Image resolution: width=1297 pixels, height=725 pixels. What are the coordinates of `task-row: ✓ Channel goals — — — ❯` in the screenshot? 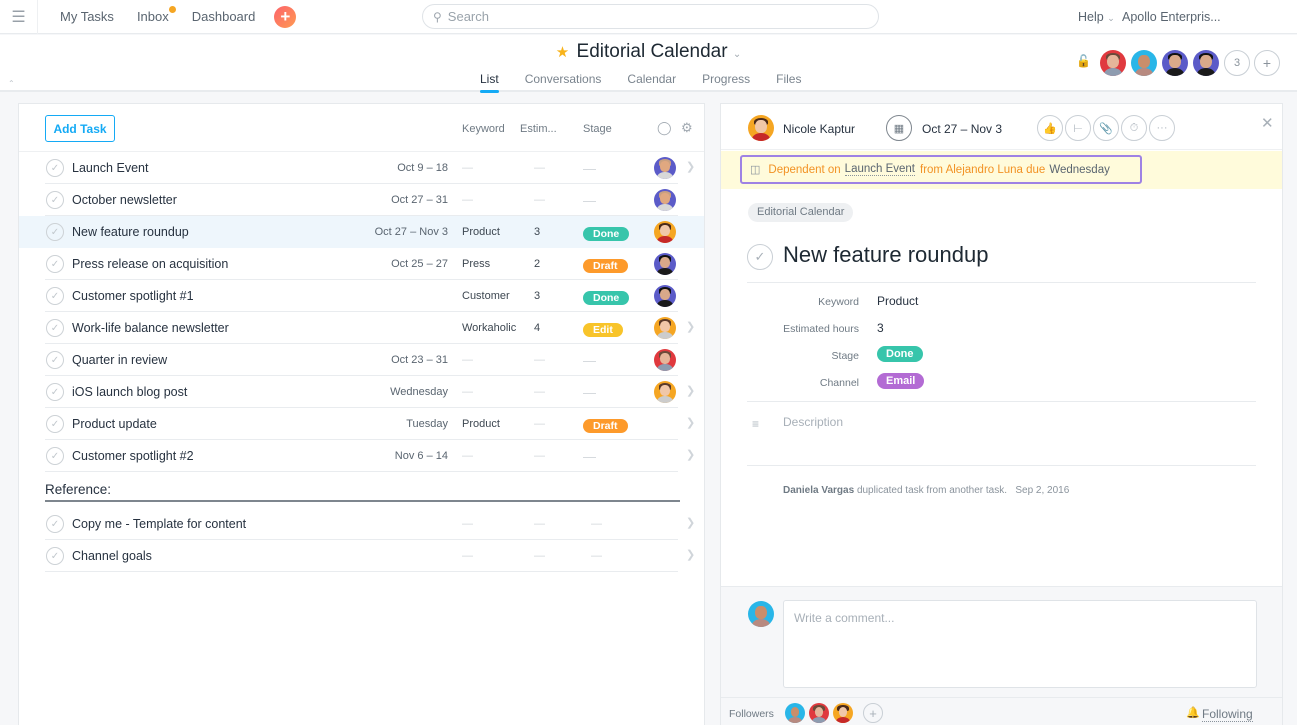 It's located at (361, 556).